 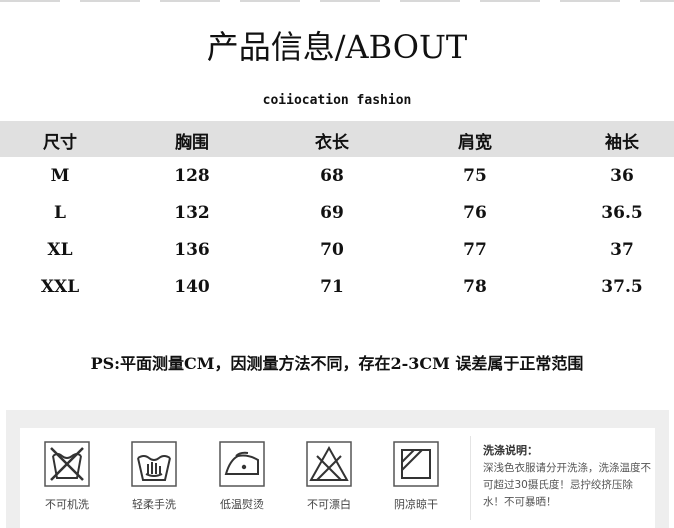 I want to click on shade-dry-icon, so click(x=416, y=464).